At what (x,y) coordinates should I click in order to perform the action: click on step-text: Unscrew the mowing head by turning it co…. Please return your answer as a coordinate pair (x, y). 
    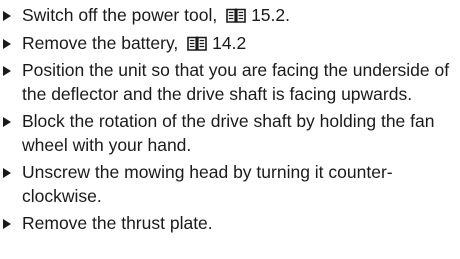
    Looking at the image, I should click on (207, 184).